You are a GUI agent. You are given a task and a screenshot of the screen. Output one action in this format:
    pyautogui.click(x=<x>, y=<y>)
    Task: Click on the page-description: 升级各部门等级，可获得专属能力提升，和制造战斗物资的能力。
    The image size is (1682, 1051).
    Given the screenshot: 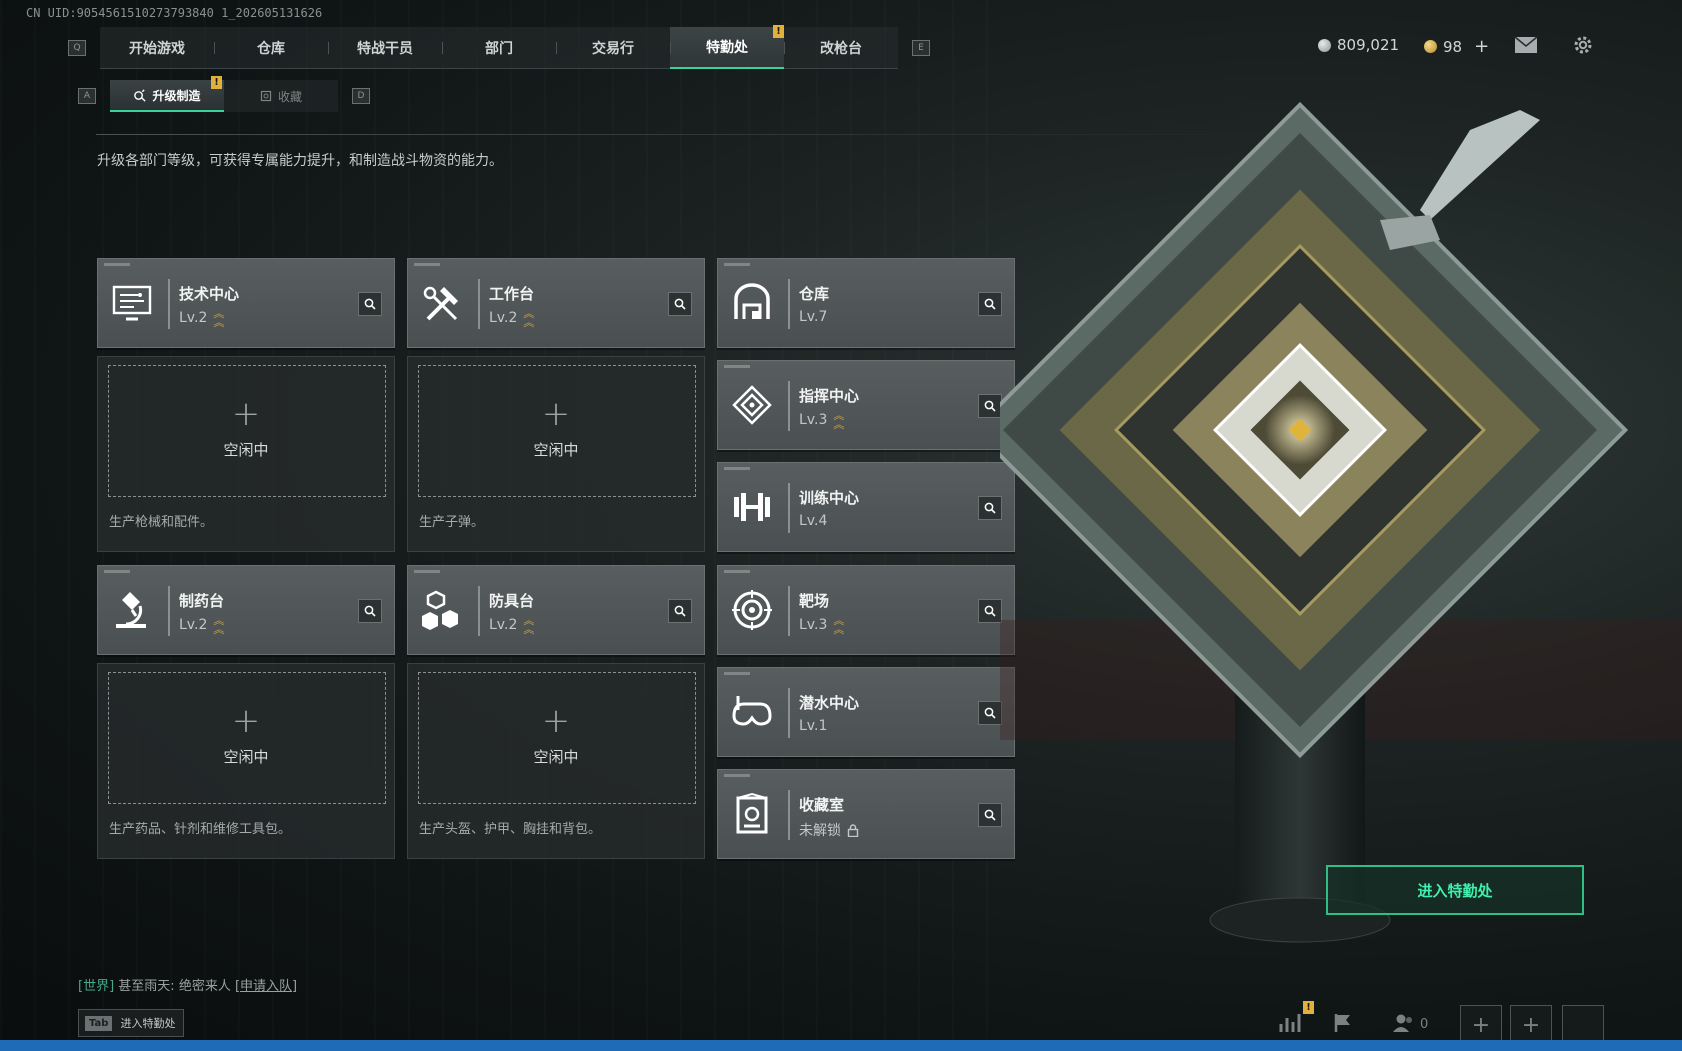 What is the action you would take?
    pyautogui.click(x=300, y=161)
    